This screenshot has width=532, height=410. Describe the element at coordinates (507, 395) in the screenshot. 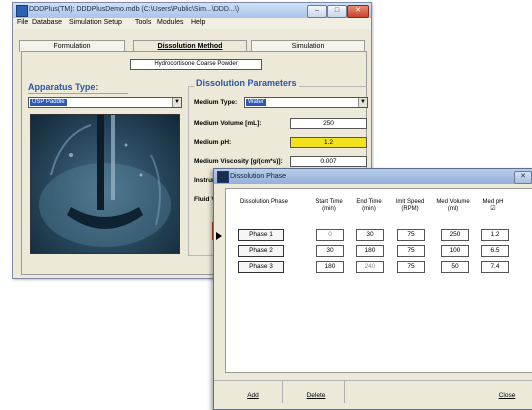

I see `dialog-close-text-button: Close` at that location.